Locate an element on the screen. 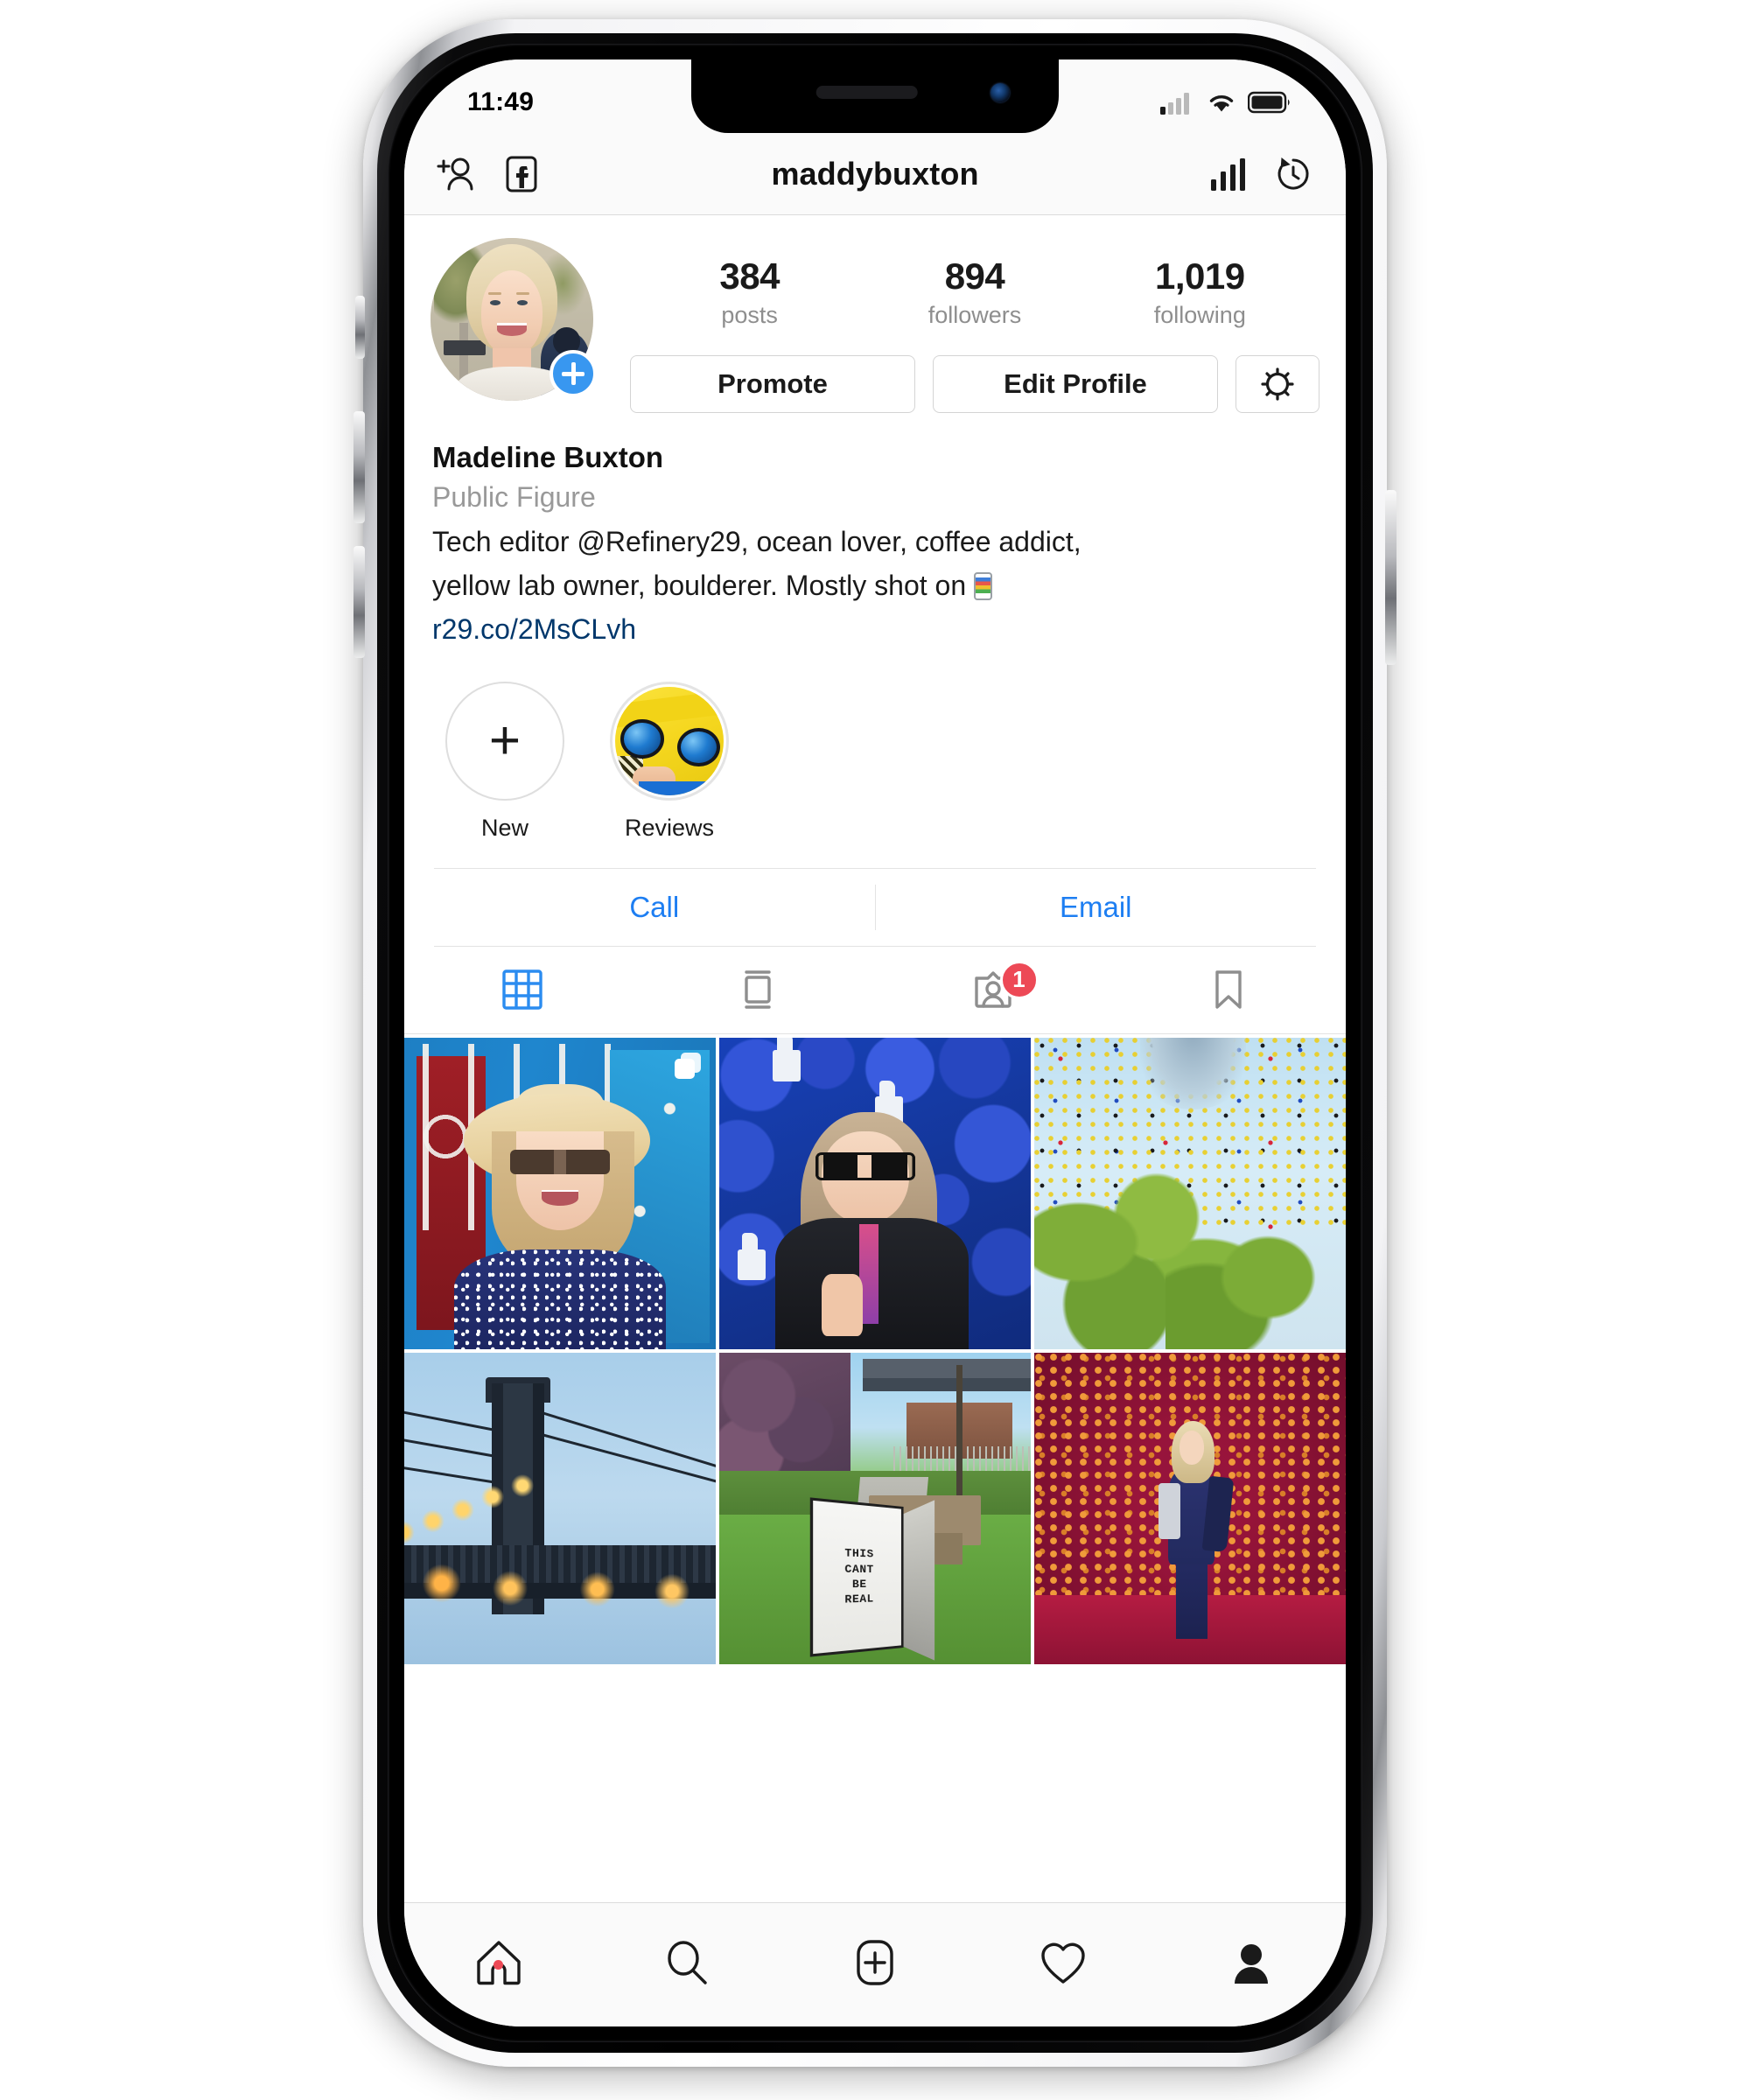  stat-following: 1,019 following is located at coordinates (1199, 292).